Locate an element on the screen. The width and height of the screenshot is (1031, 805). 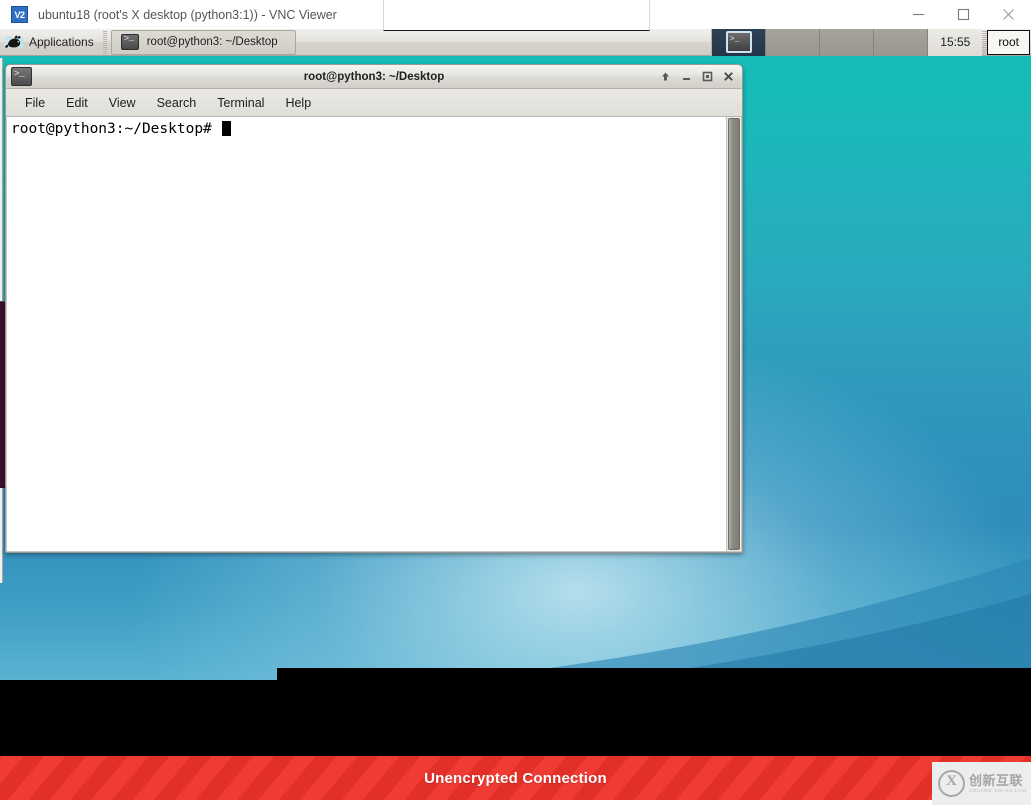
workspace-window-terminal-icon is located at coordinates (738, 42).